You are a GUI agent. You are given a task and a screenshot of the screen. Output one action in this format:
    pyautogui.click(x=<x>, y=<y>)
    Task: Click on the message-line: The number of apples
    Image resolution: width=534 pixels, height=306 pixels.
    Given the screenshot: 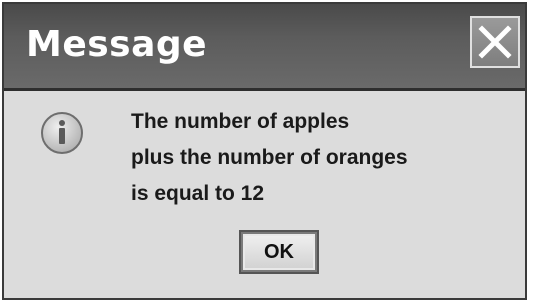 What is the action you would take?
    pyautogui.click(x=240, y=121)
    